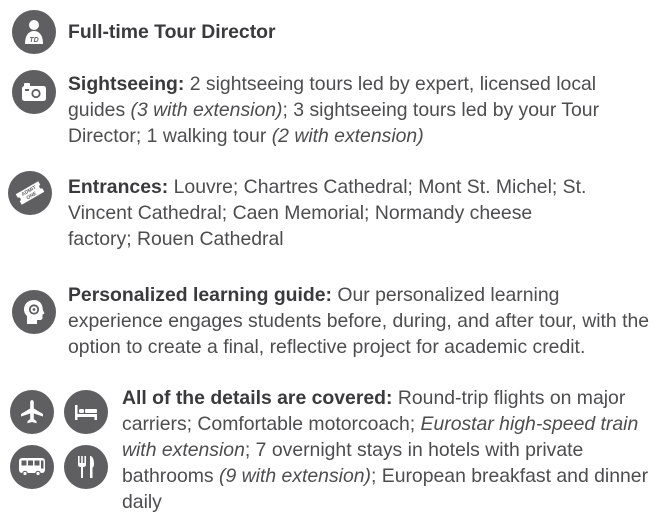  Describe the element at coordinates (347, 136) in the screenshot. I see `segment-italic: (2 with extension)` at that location.